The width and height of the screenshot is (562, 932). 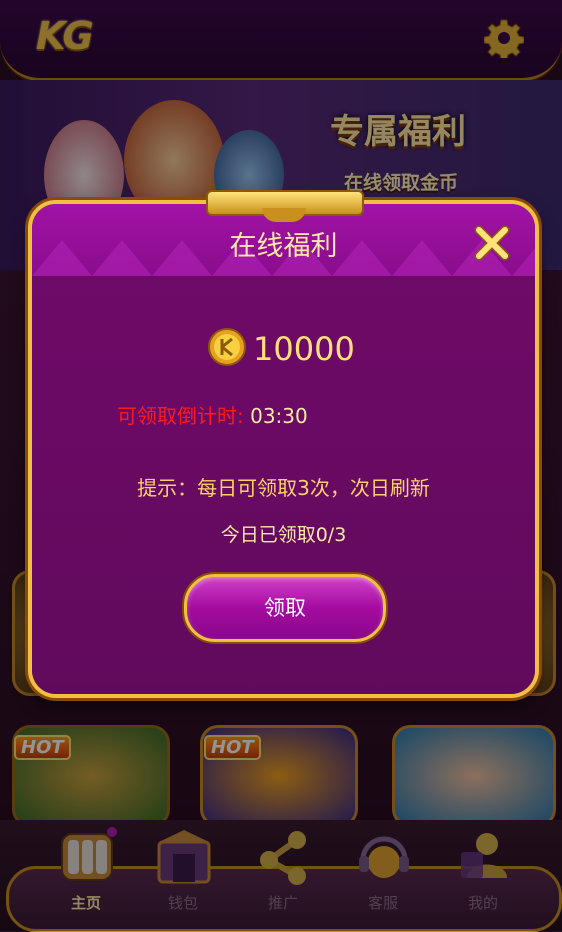 I want to click on claim-tip-text: 提示：每日可领取3次，次日刷新, so click(x=283, y=488).